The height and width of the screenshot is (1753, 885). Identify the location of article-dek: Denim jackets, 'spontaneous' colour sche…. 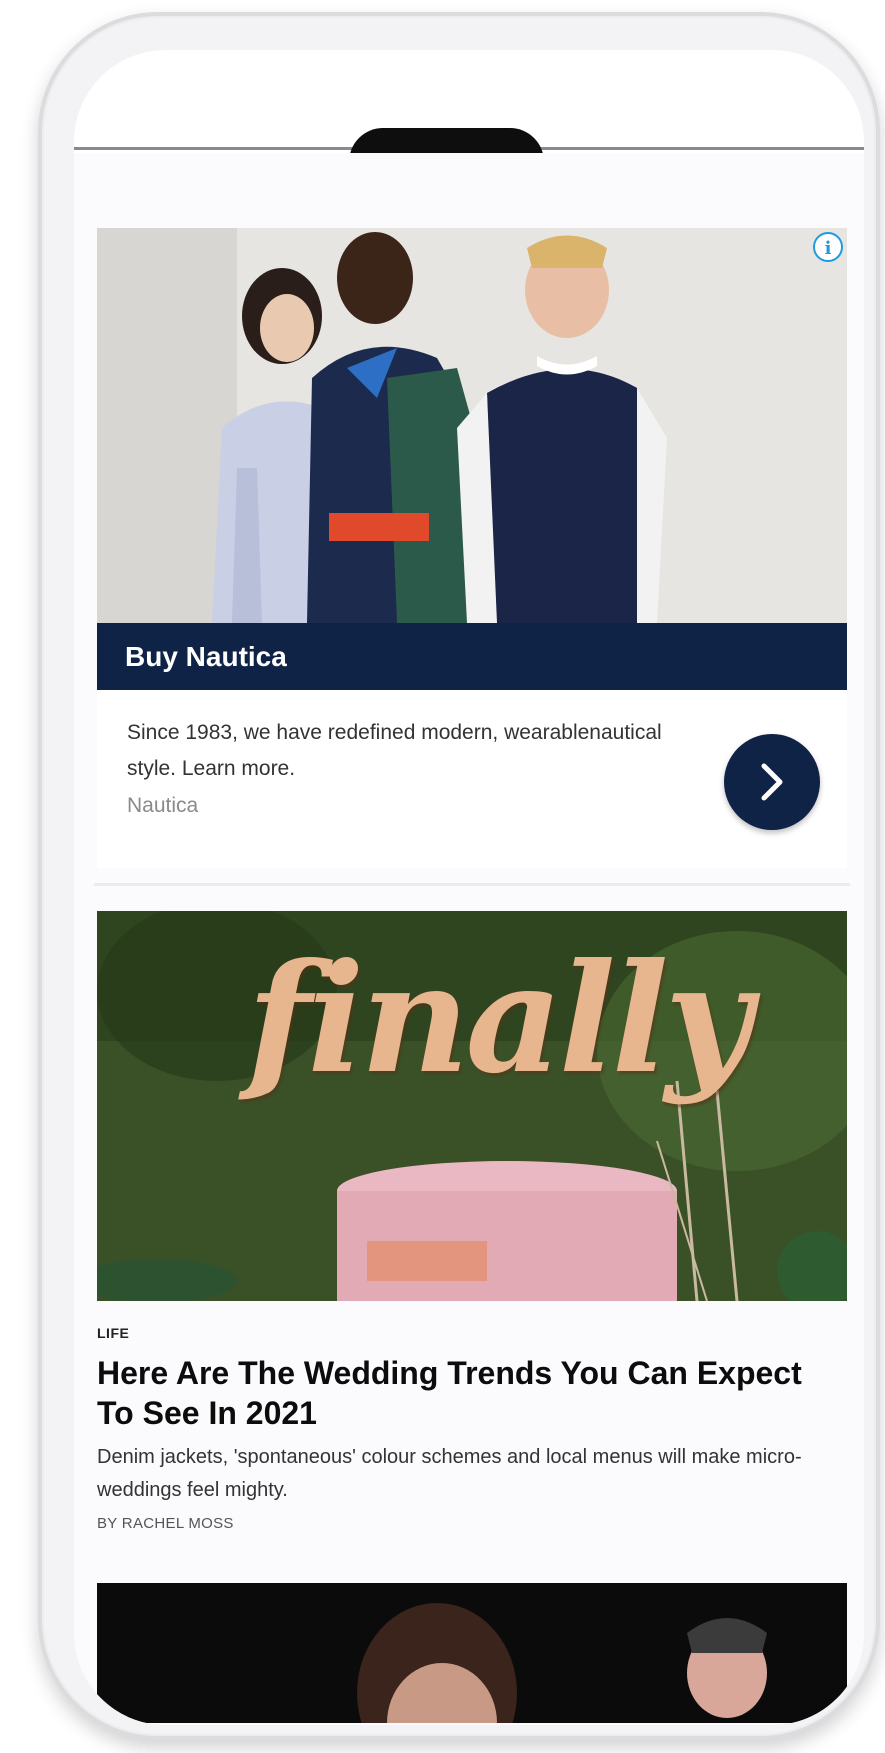
(472, 1474).